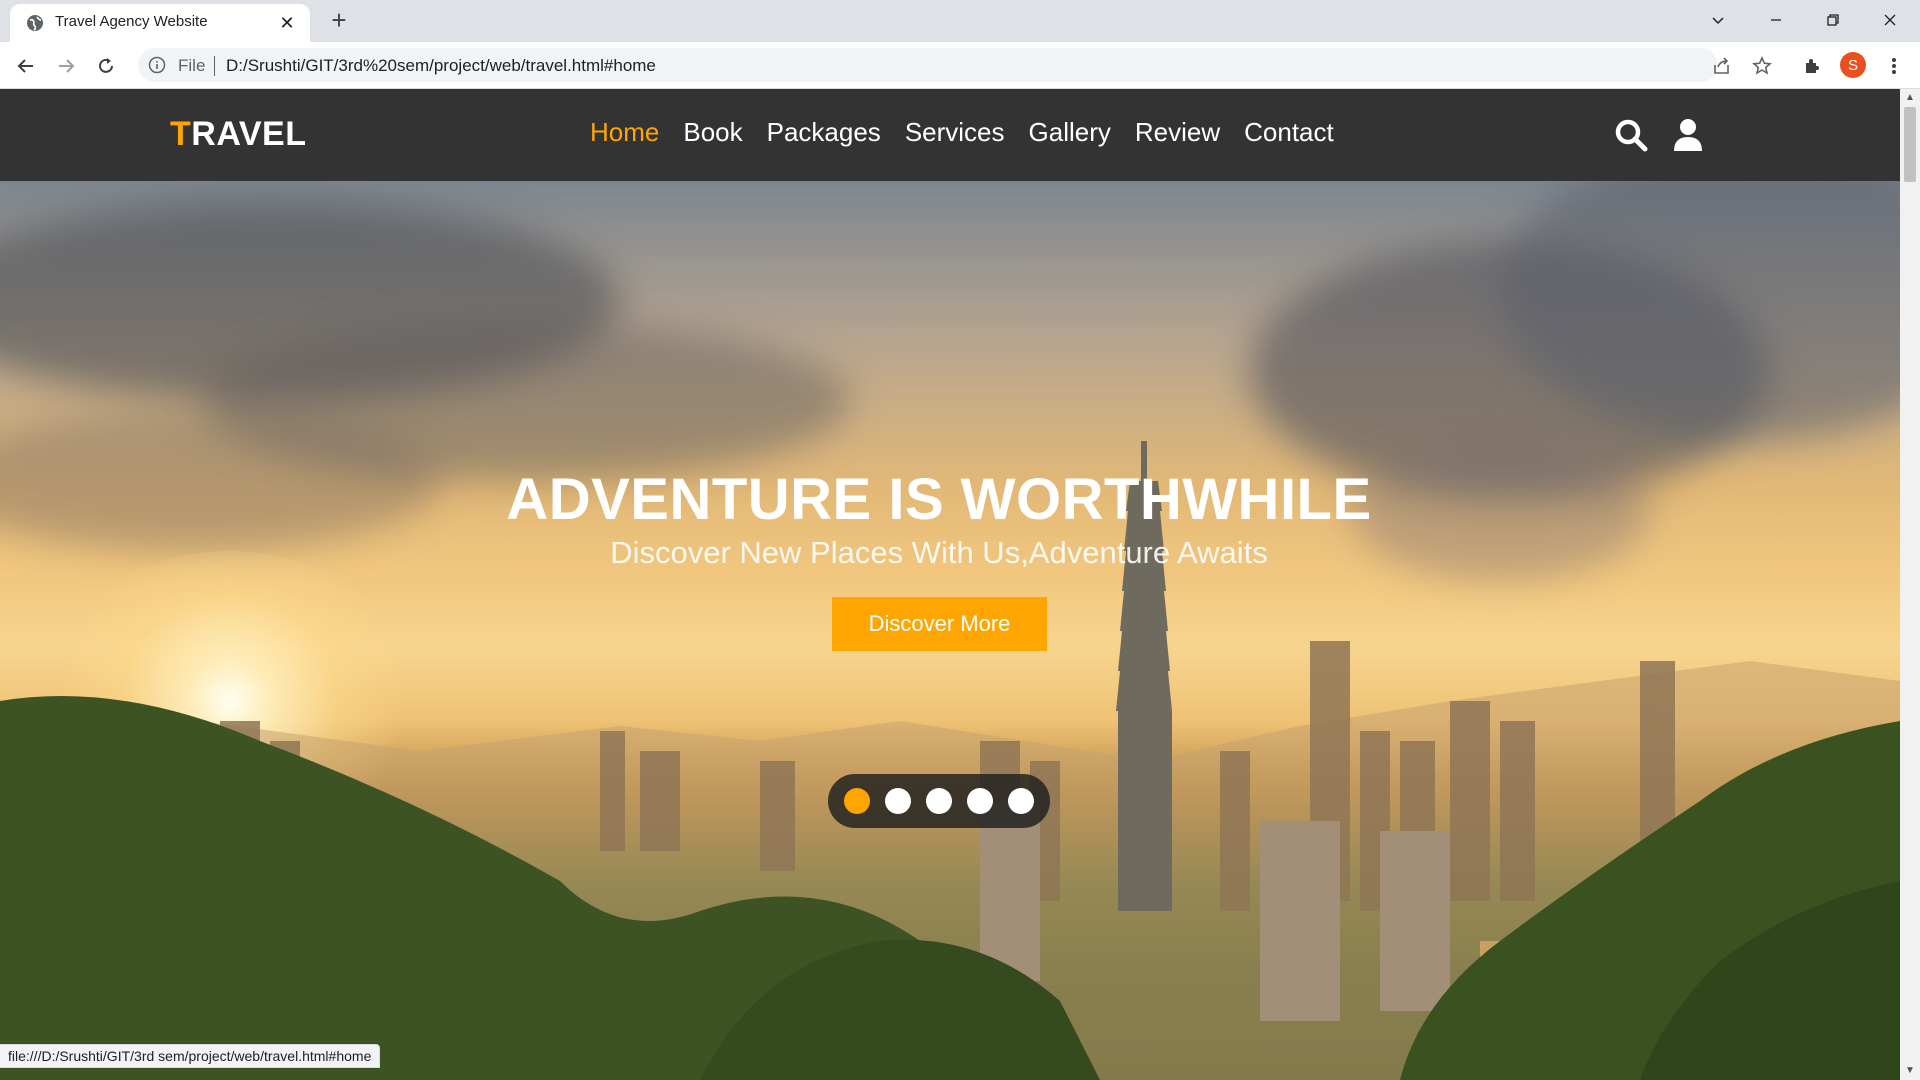 This screenshot has width=1920, height=1080. I want to click on scroll-down-icon: ▼, so click(1910, 1071).